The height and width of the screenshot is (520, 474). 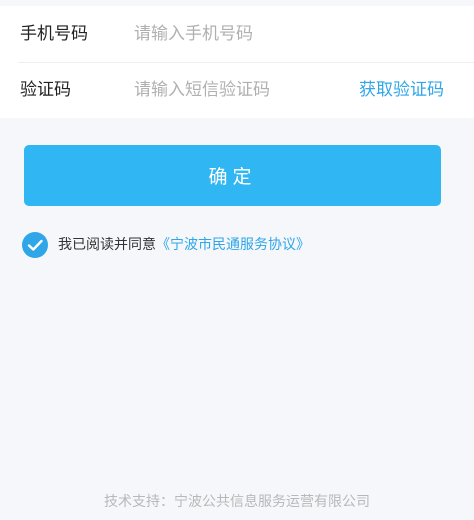 I want to click on code-input, so click(x=234, y=90).